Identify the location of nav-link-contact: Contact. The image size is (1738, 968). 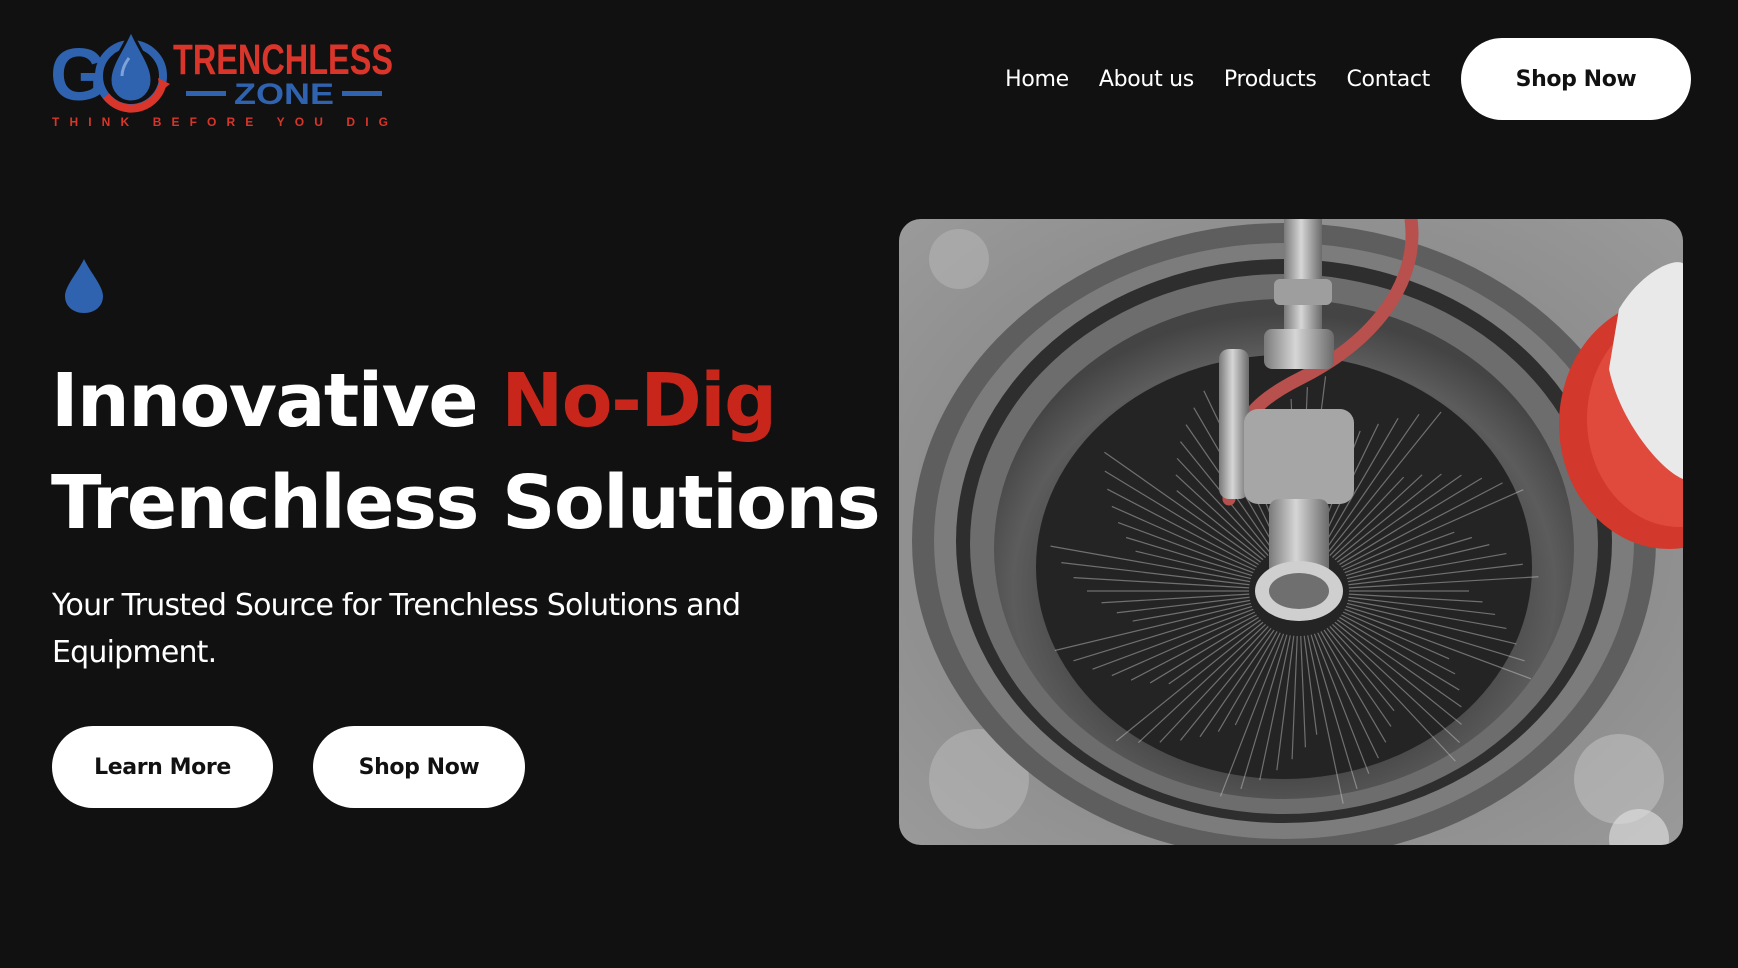
(1389, 79).